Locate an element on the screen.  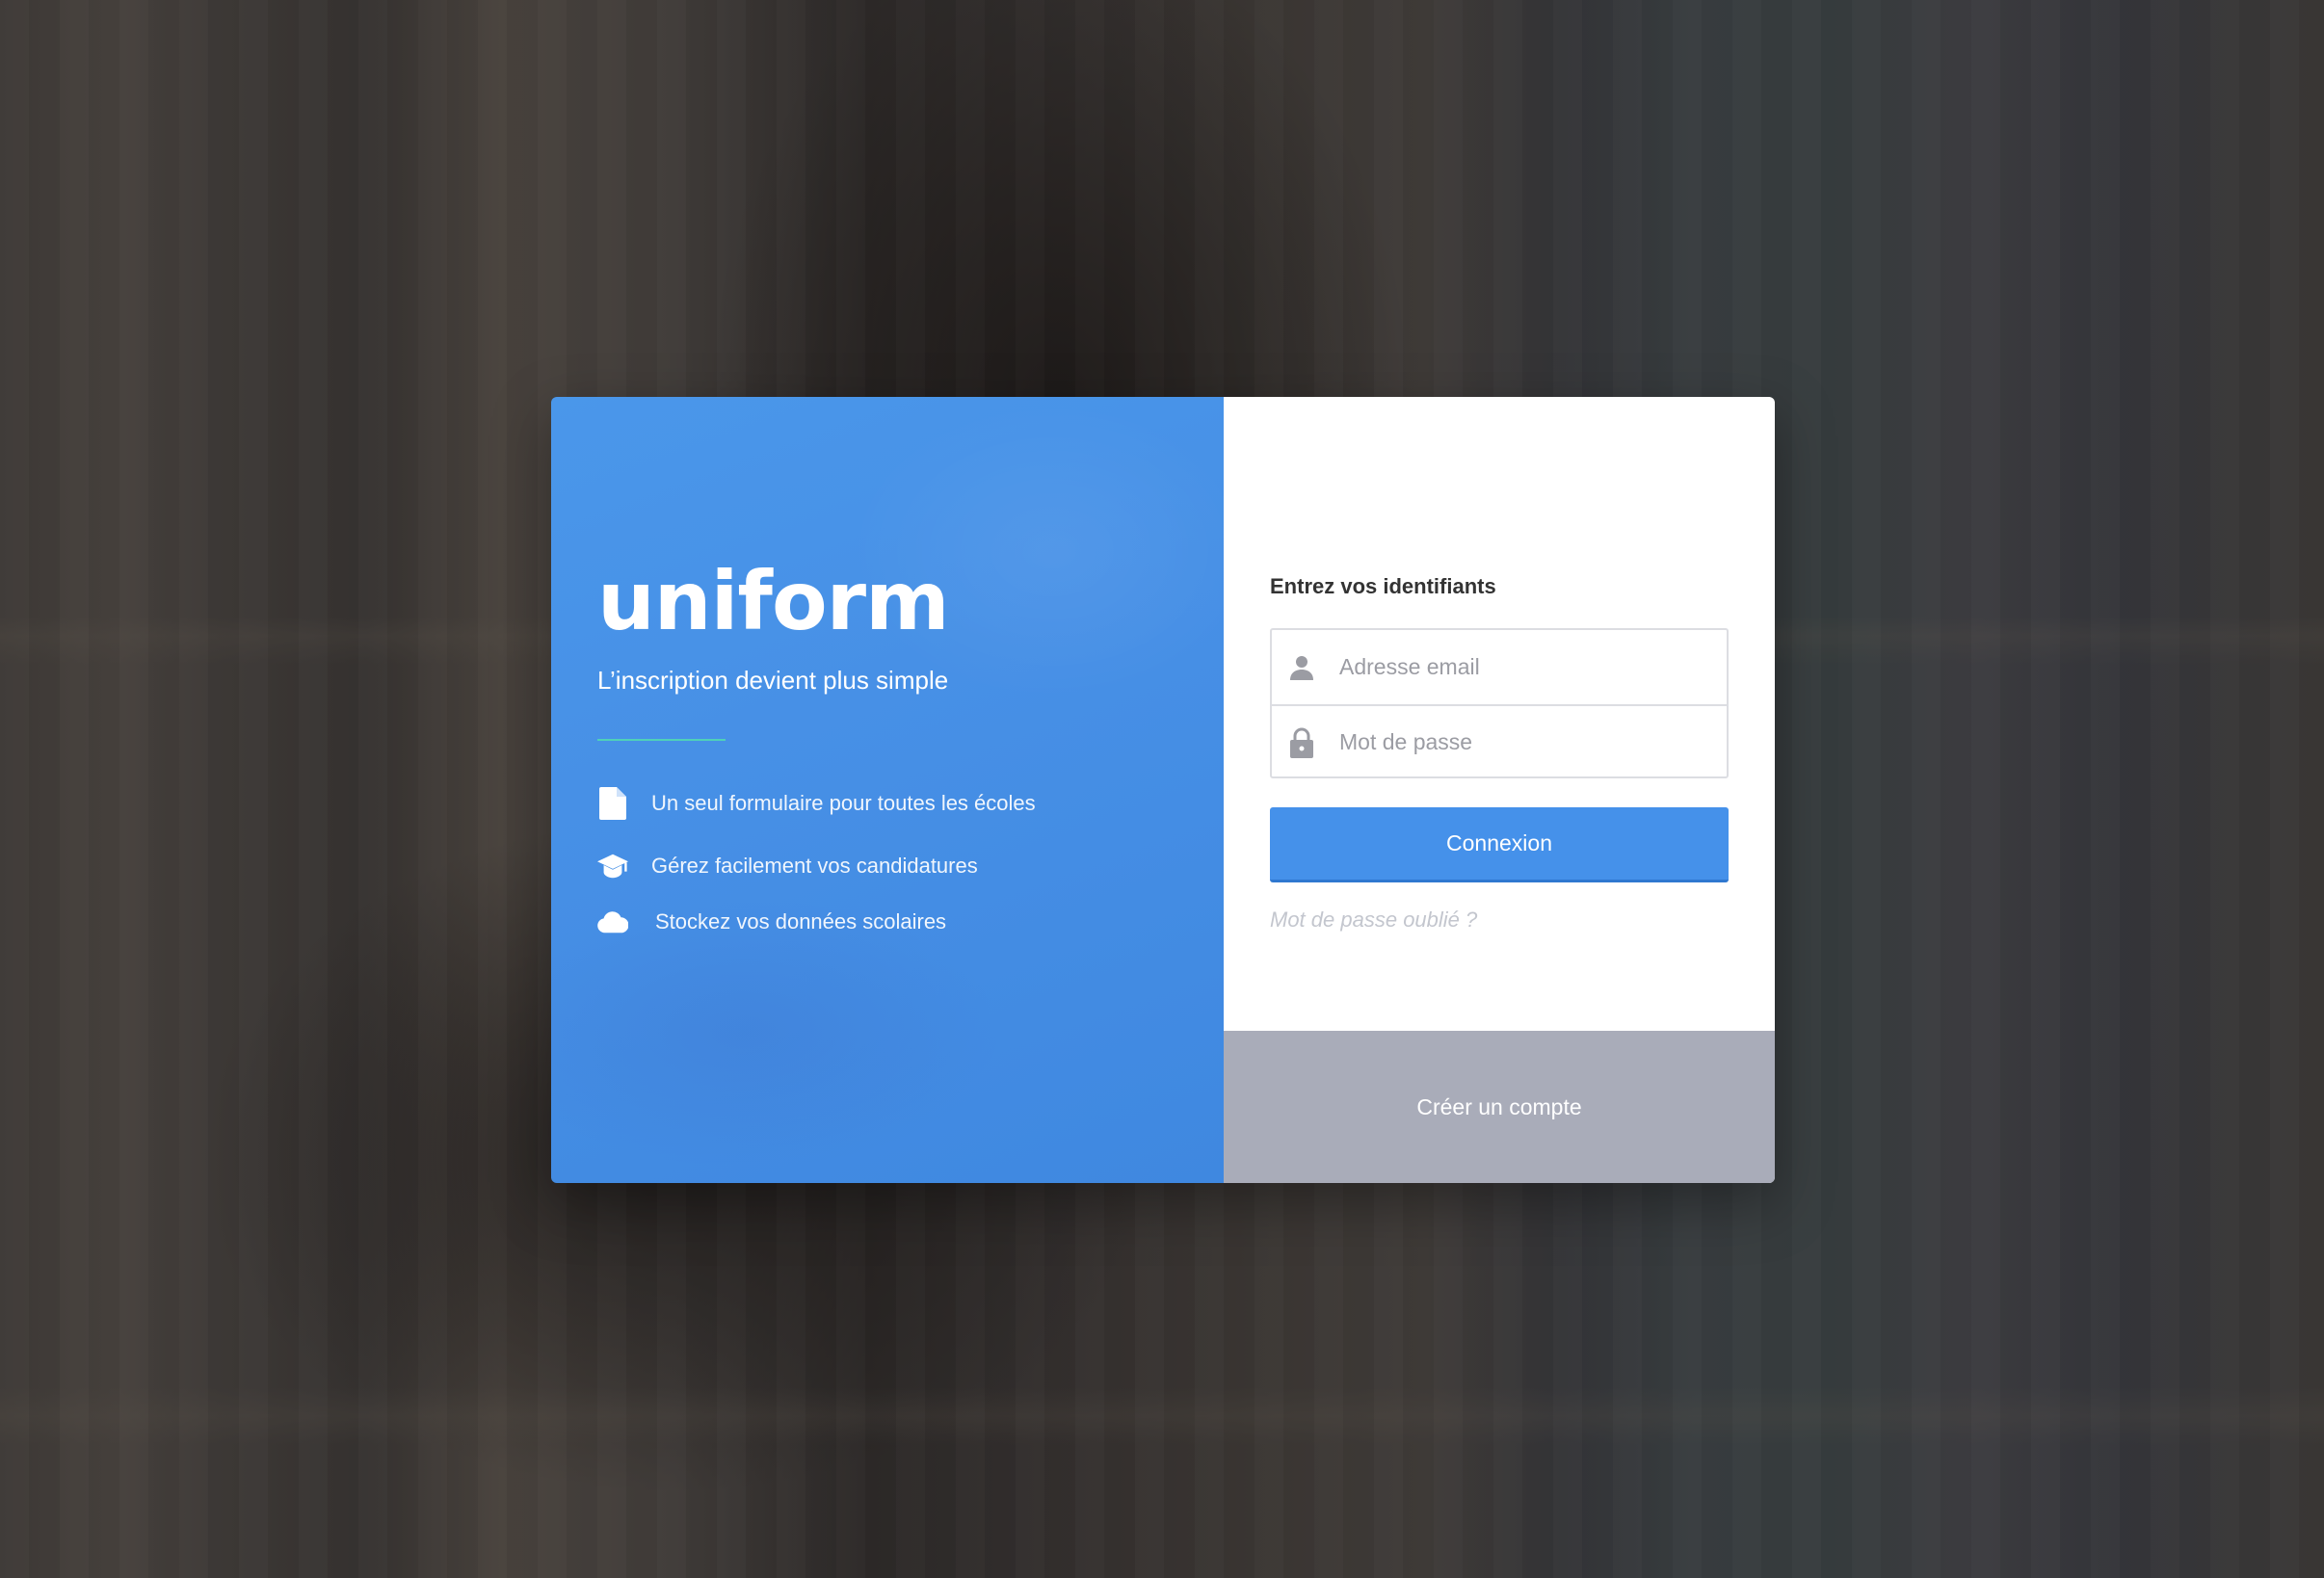
accent-divider is located at coordinates (662, 740).